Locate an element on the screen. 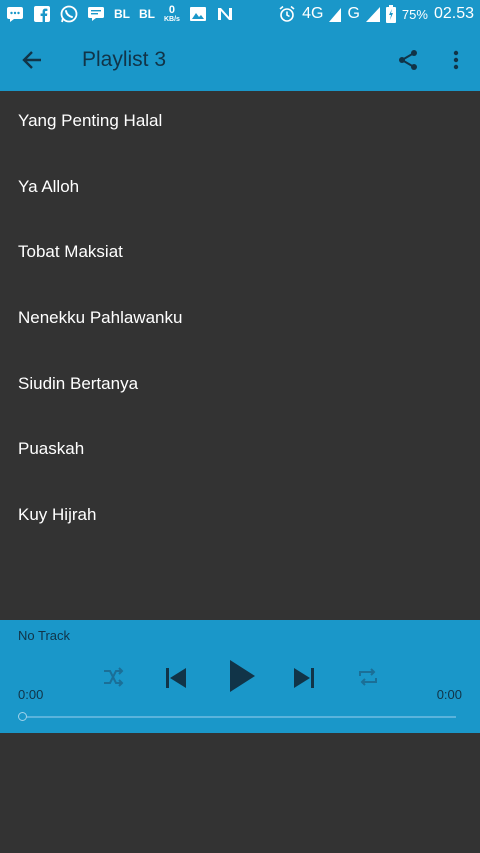 The image size is (480, 853). list-item: Nenekku Pahlawanku is located at coordinates (240, 318).